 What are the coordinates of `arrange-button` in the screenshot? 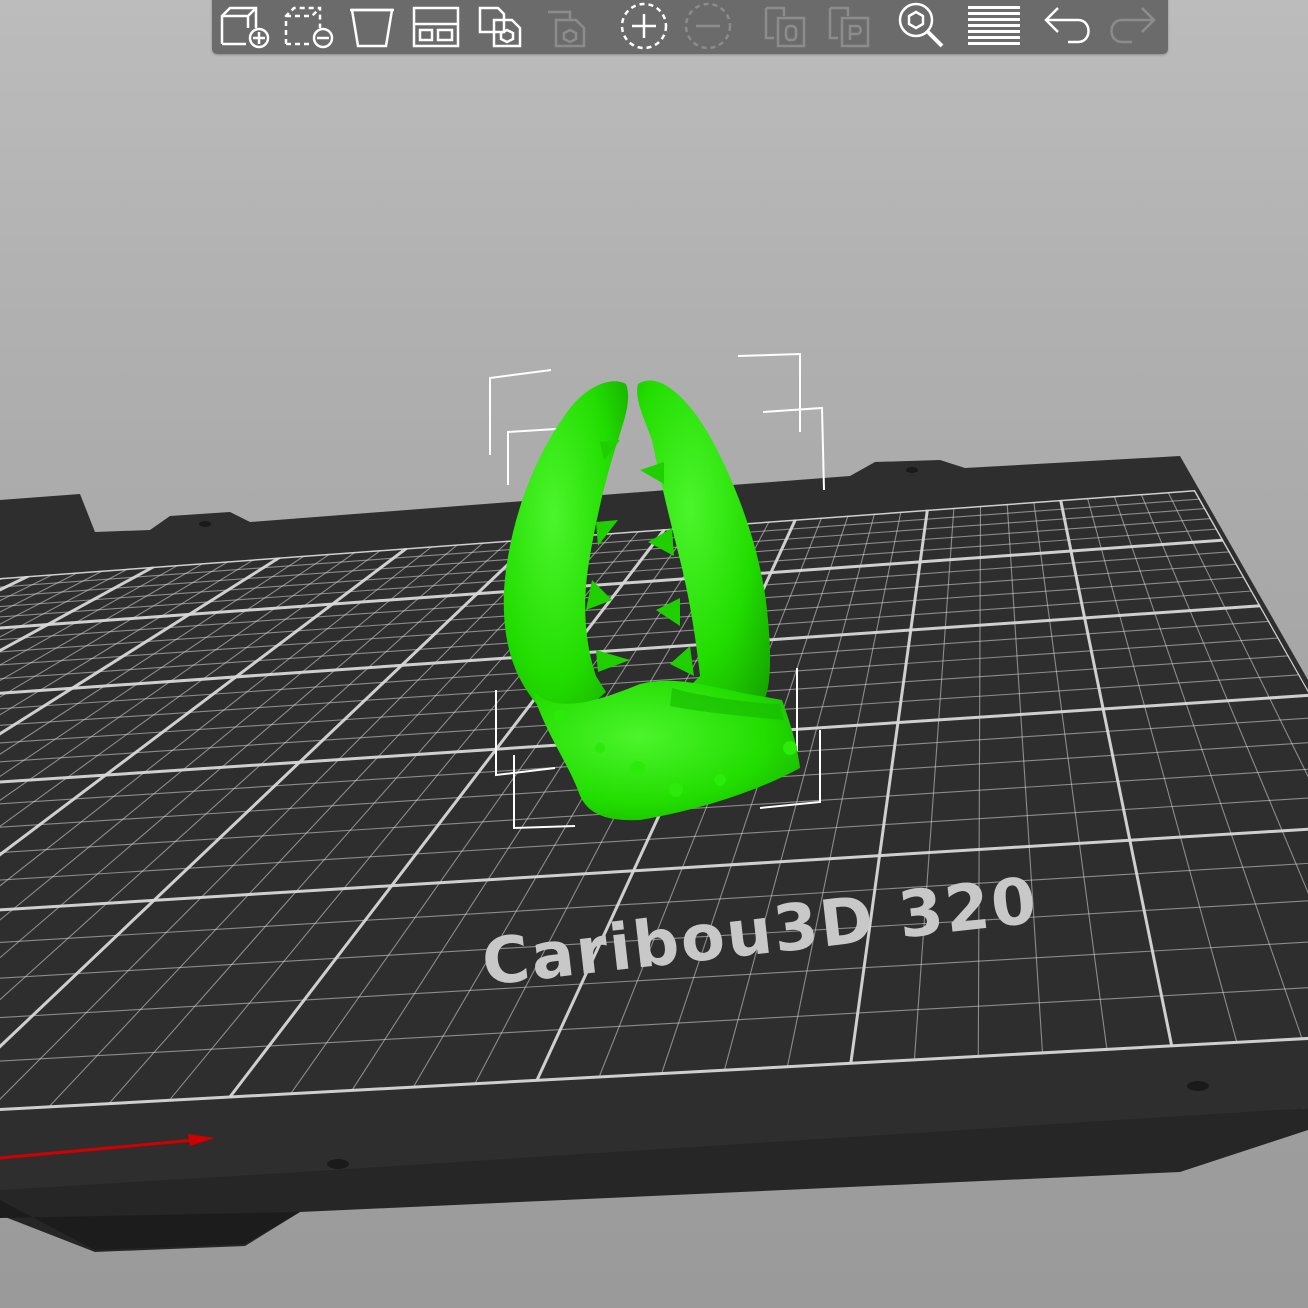 It's located at (436, 25).